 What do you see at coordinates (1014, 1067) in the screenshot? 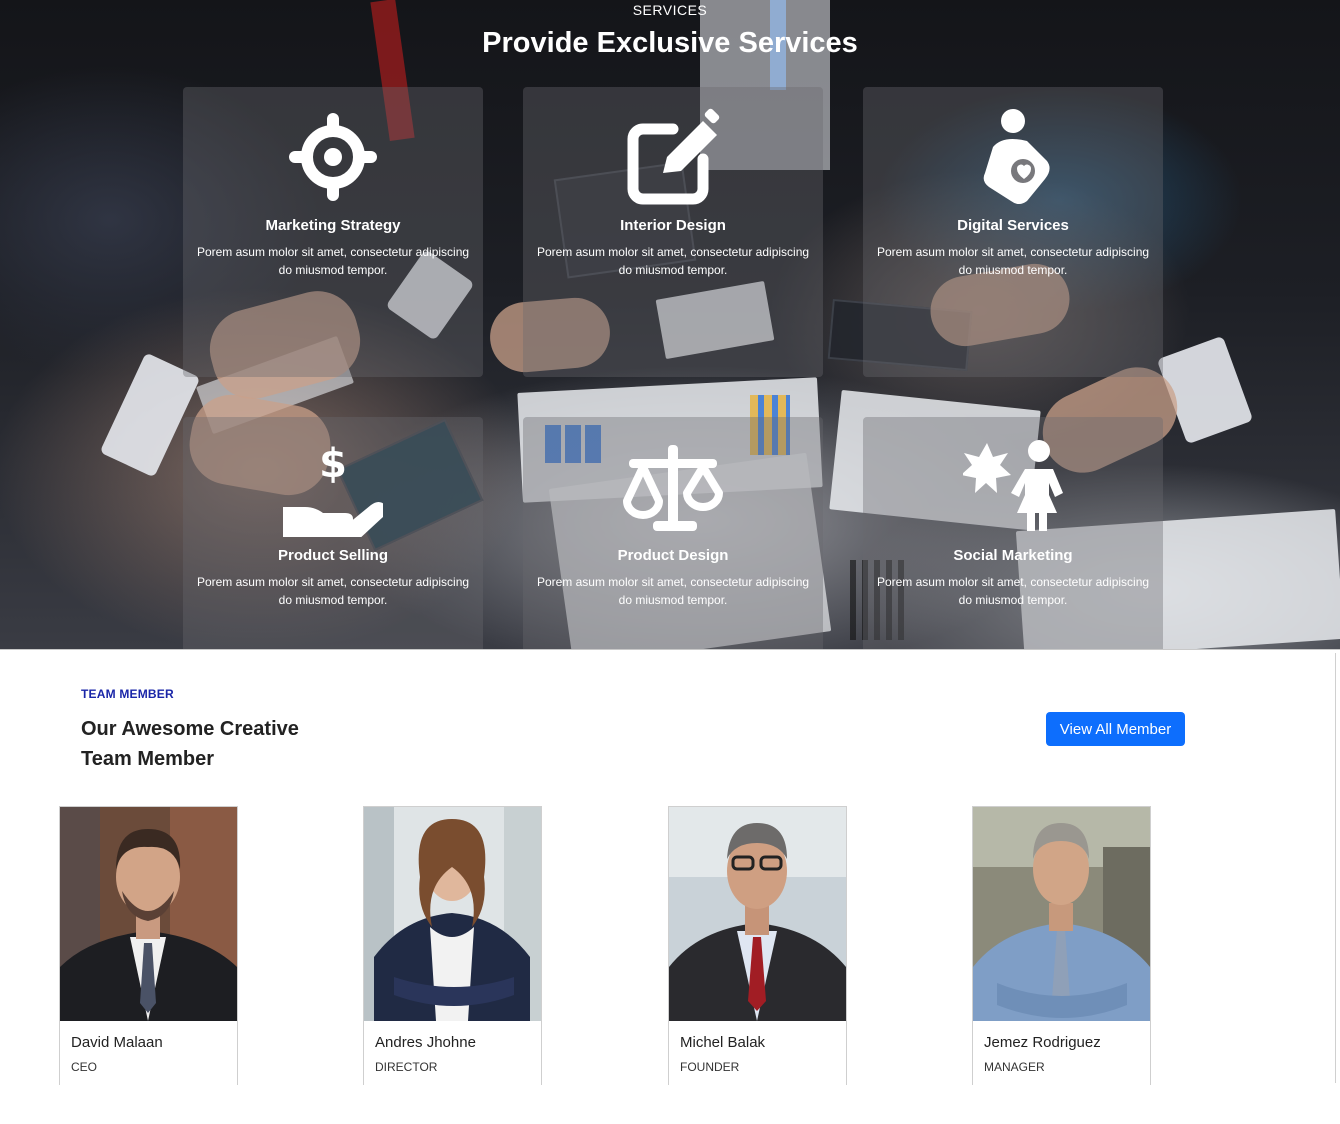
I see `member-role: MANAGER` at bounding box center [1014, 1067].